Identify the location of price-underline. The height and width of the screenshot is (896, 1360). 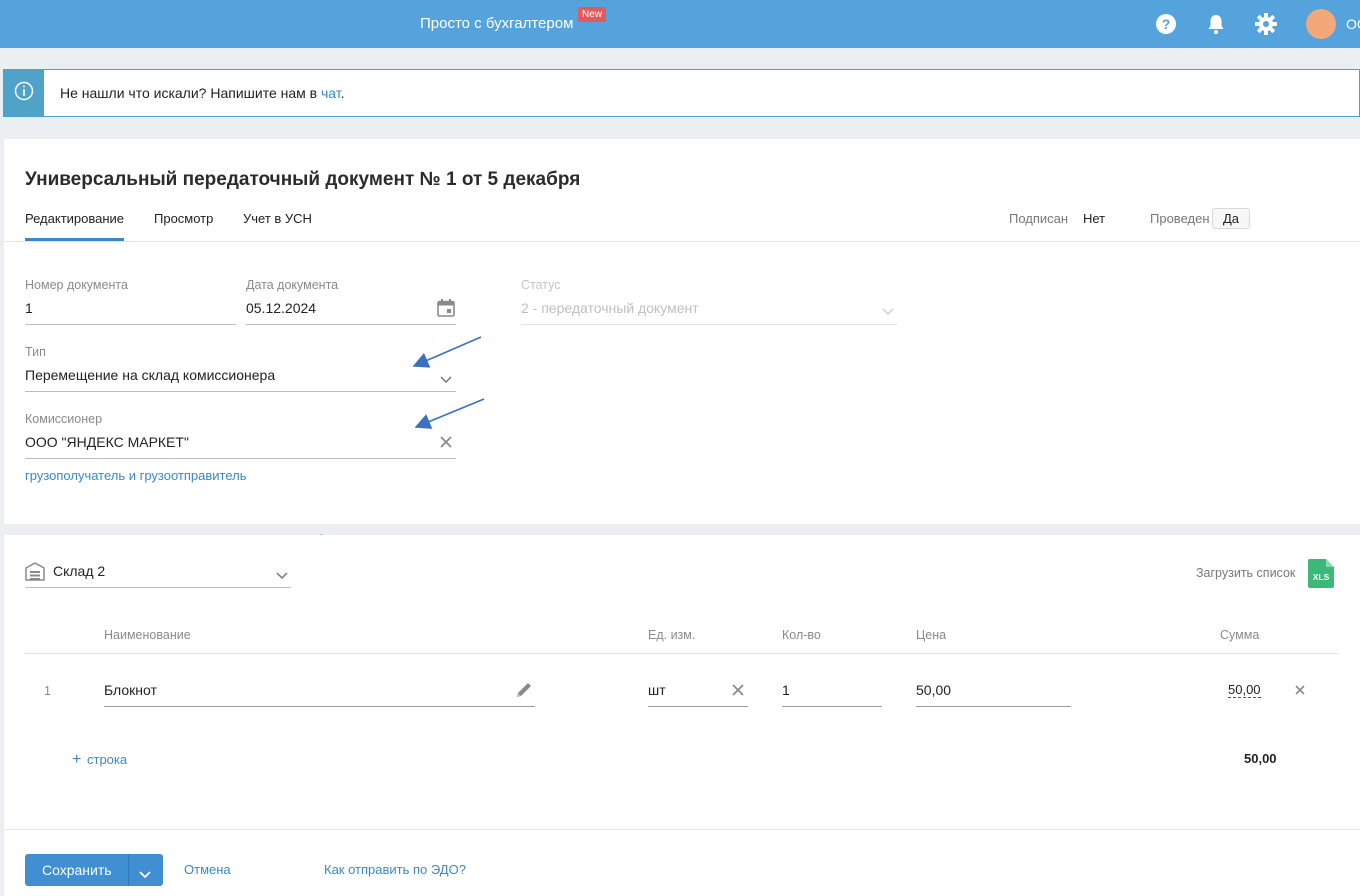
(993, 706).